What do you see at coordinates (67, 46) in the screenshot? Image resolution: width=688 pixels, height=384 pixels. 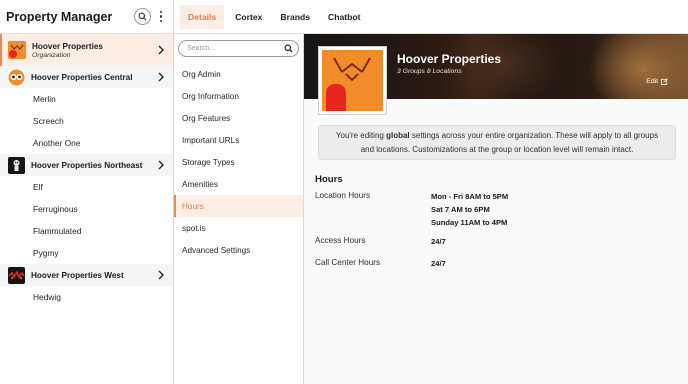 I see `org-name: Hoover Properties` at bounding box center [67, 46].